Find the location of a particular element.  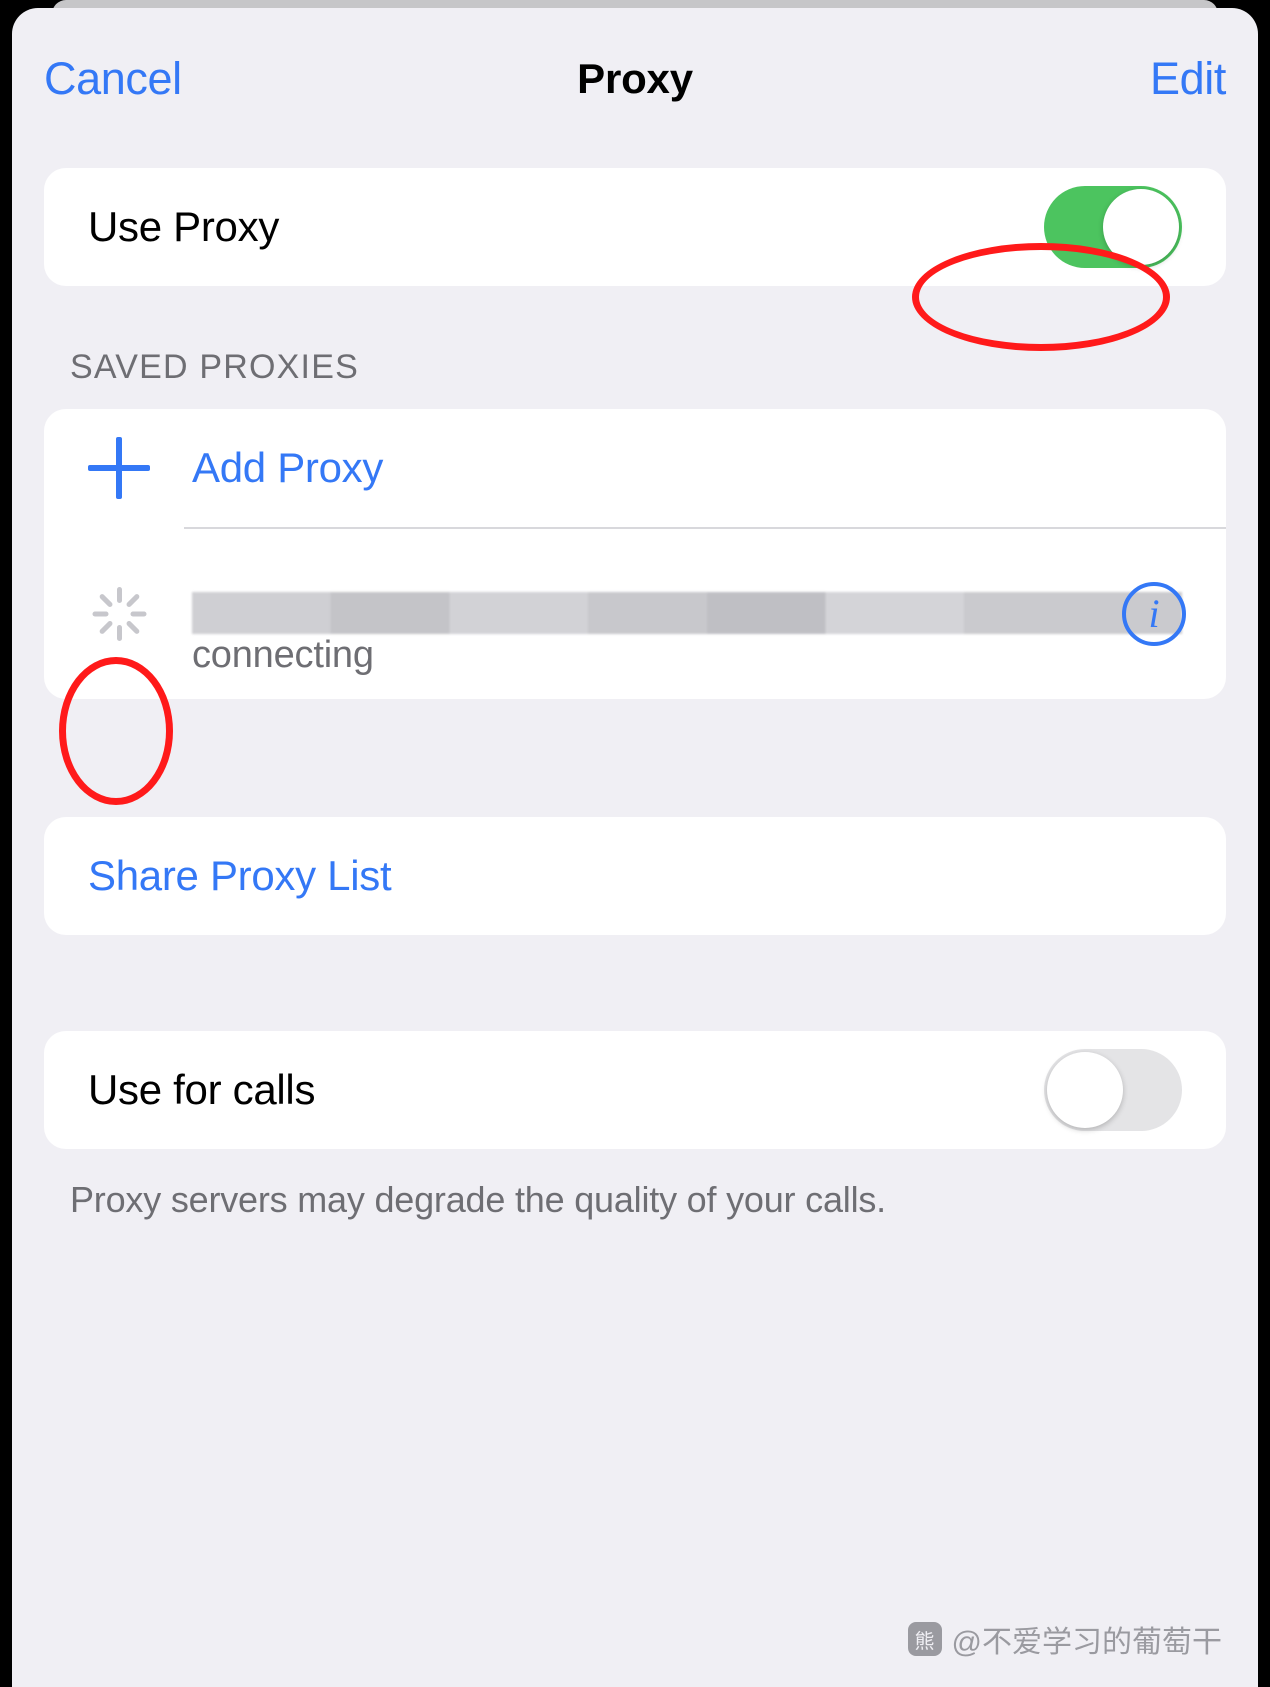

page-title: Proxy is located at coordinates (635, 78).